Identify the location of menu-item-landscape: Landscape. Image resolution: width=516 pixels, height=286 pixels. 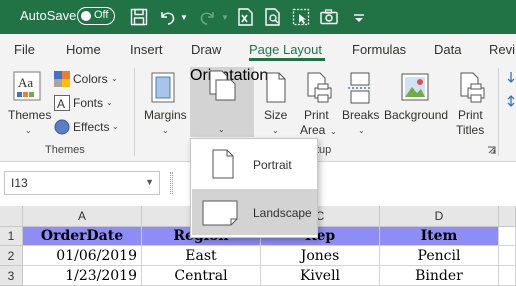
(254, 212).